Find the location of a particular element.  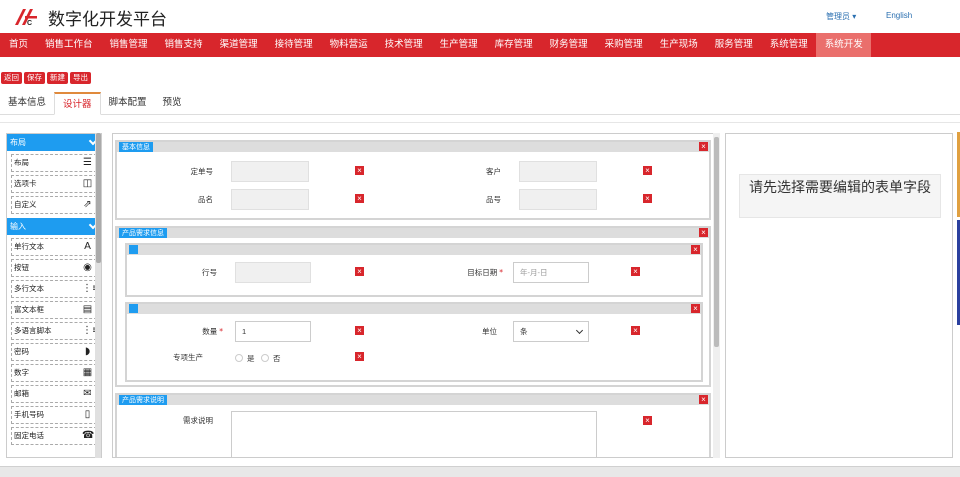

section-basic-info: 基本信息 × 定单号 × 客户 × 品名 × 品号 × is located at coordinates (413, 180).